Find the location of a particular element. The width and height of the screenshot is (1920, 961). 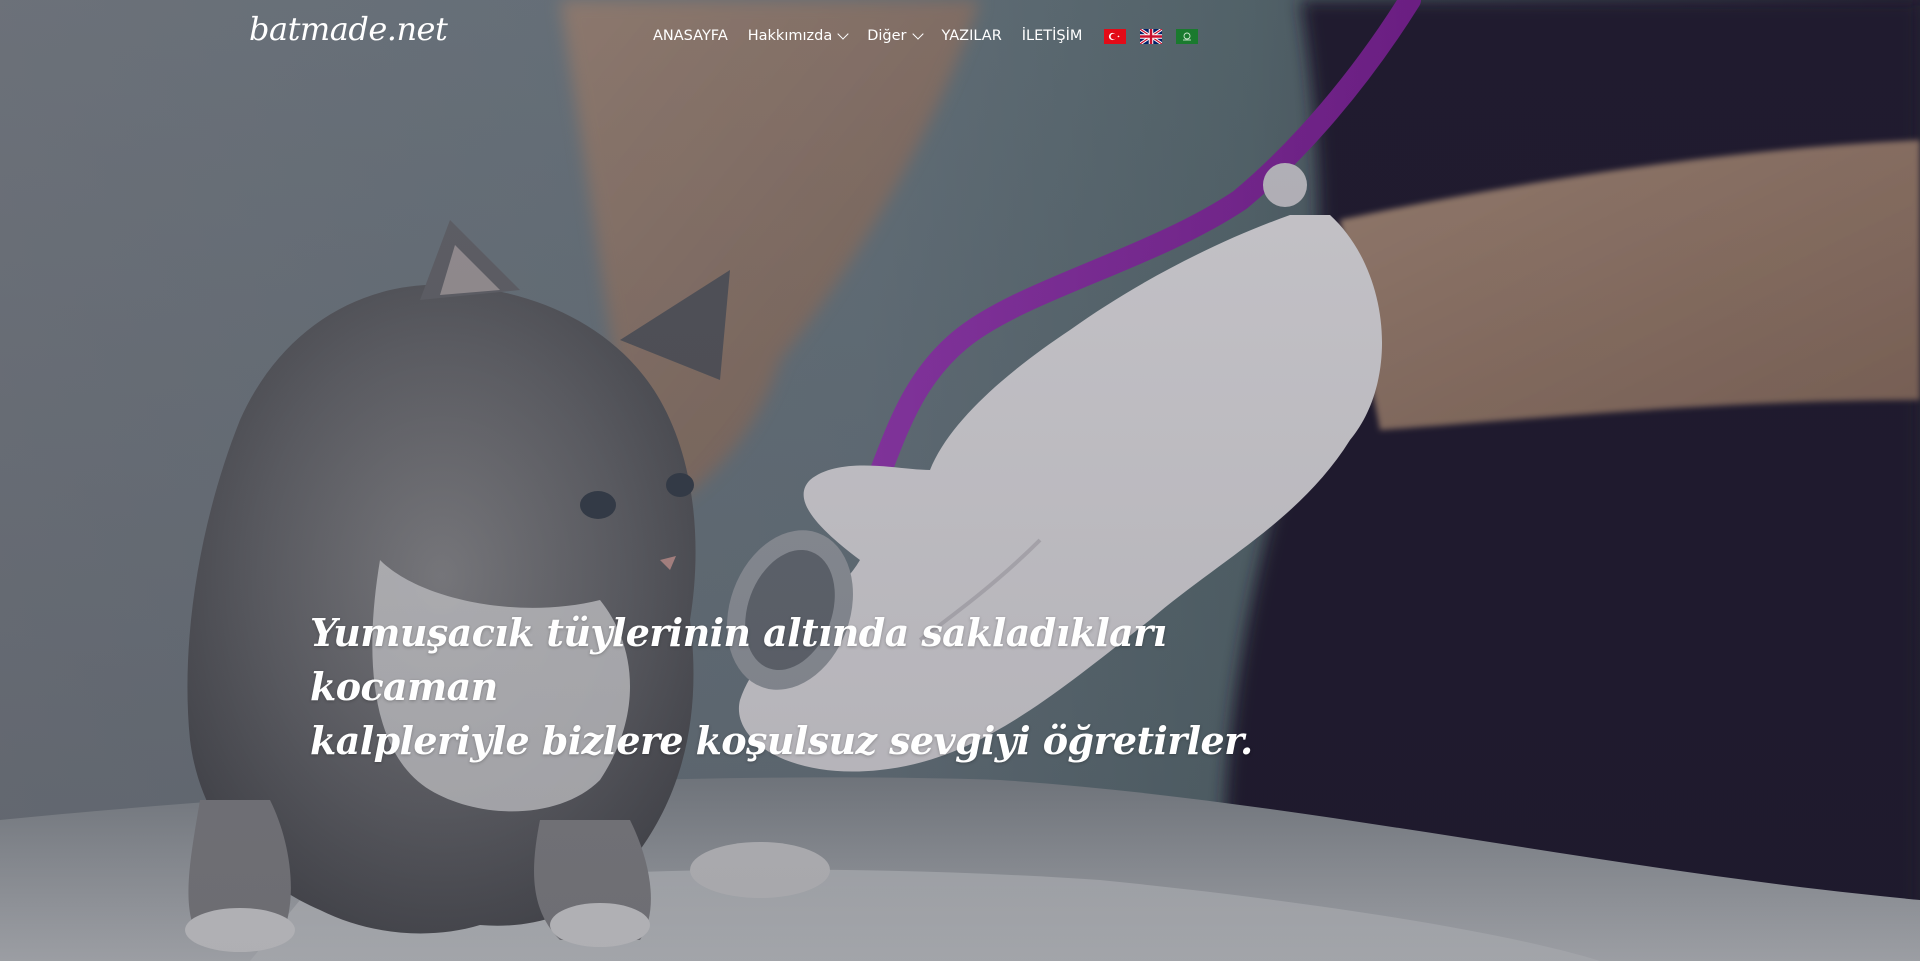

nav-item-label: İLETİŞİM is located at coordinates (1052, 36).